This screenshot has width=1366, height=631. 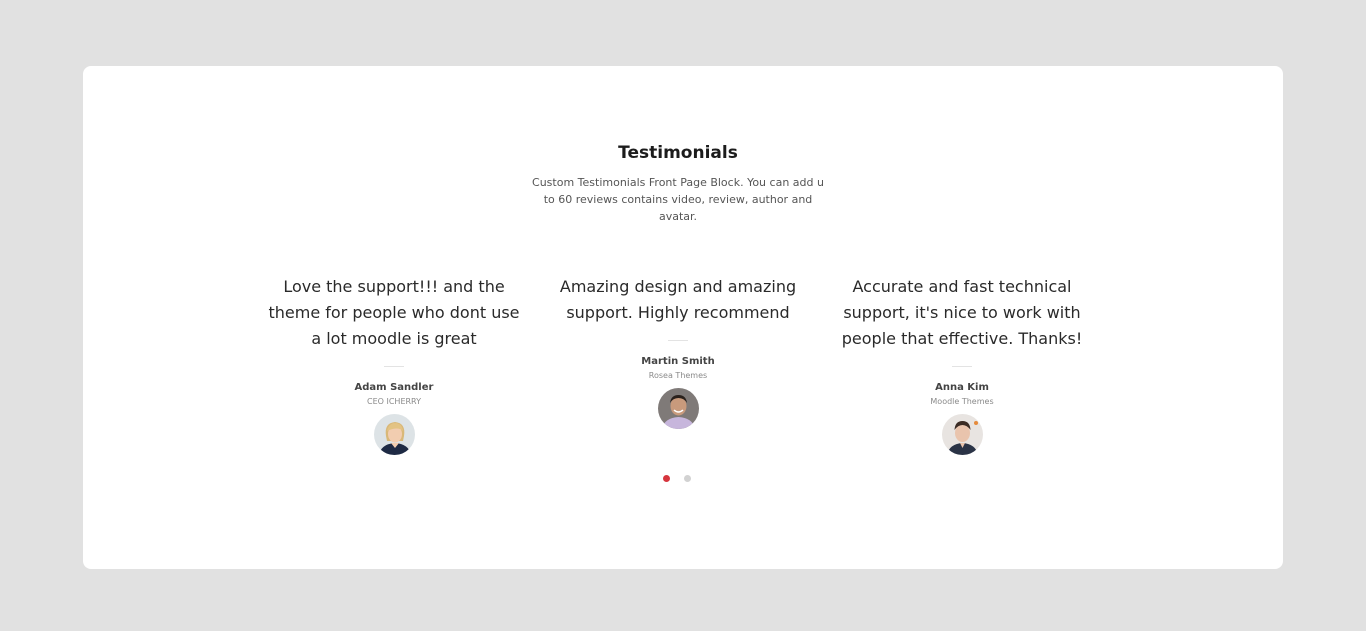 I want to click on section-title: Testimonials, so click(x=678, y=153).